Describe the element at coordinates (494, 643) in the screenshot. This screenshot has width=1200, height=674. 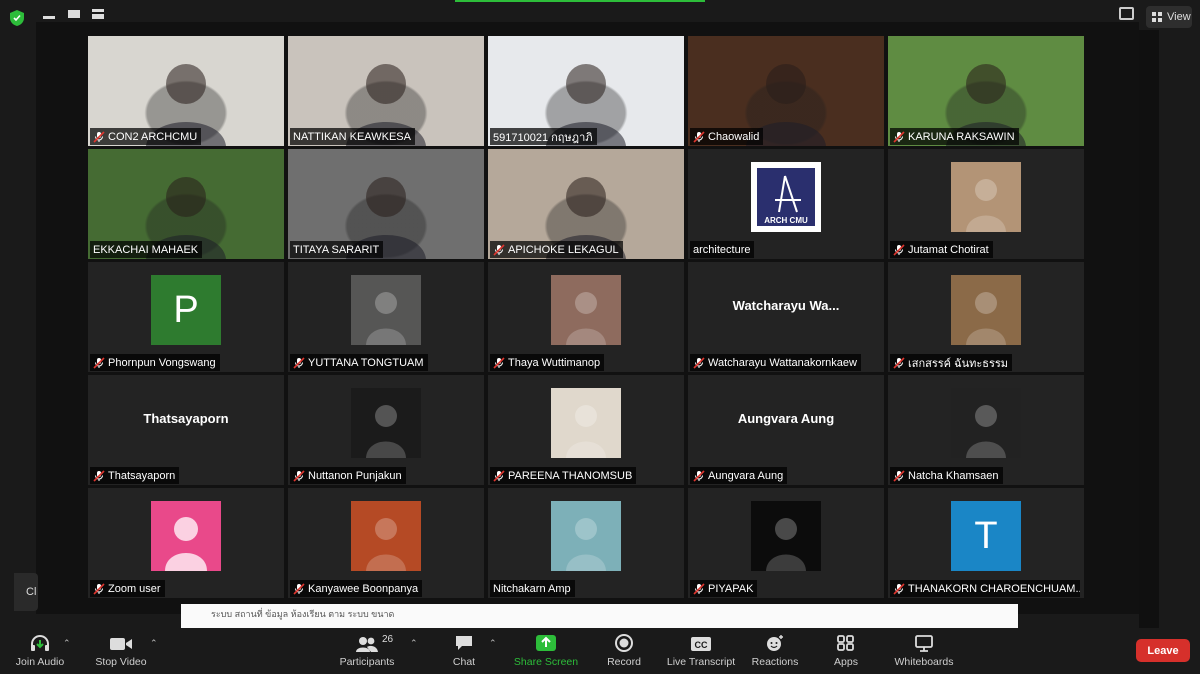
I see `chat-options-chevron-icon: ⌃` at that location.